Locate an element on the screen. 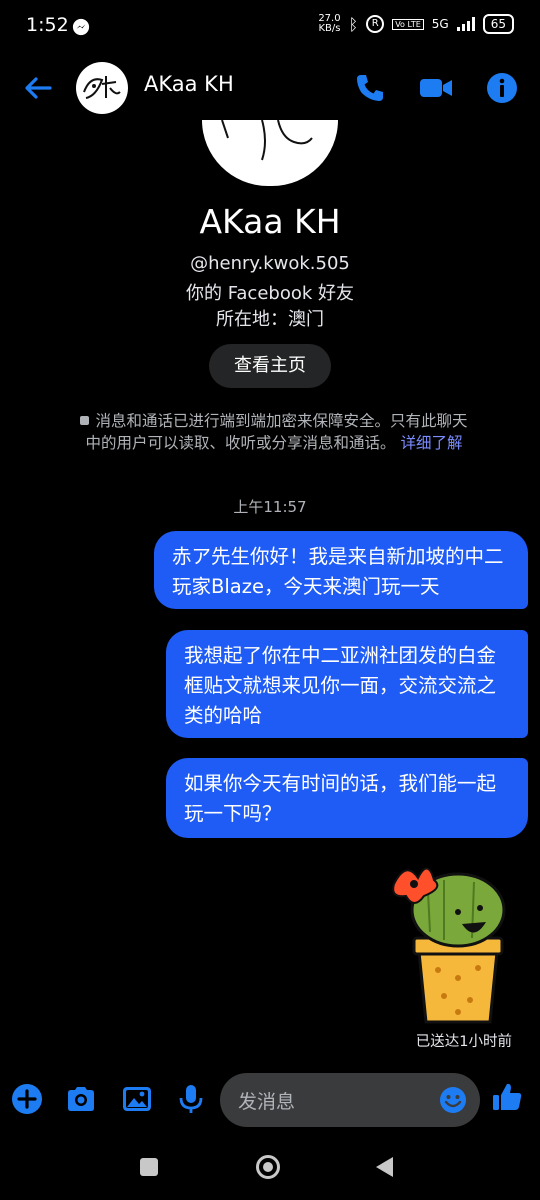 The image size is (540, 1200). volte-icon: Vo LTE is located at coordinates (408, 24).